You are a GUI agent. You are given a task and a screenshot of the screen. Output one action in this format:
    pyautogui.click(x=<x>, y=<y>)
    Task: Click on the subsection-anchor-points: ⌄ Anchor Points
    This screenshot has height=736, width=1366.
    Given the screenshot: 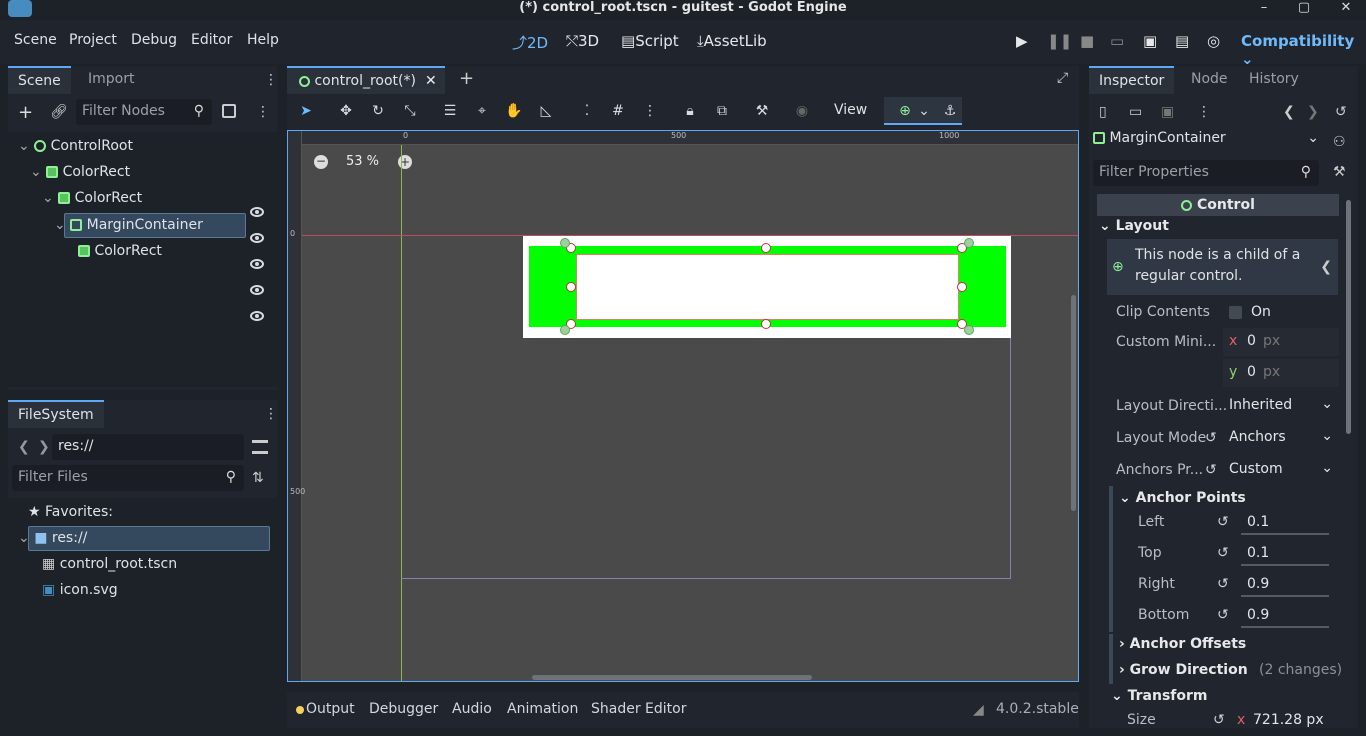 What is the action you would take?
    pyautogui.click(x=1182, y=498)
    